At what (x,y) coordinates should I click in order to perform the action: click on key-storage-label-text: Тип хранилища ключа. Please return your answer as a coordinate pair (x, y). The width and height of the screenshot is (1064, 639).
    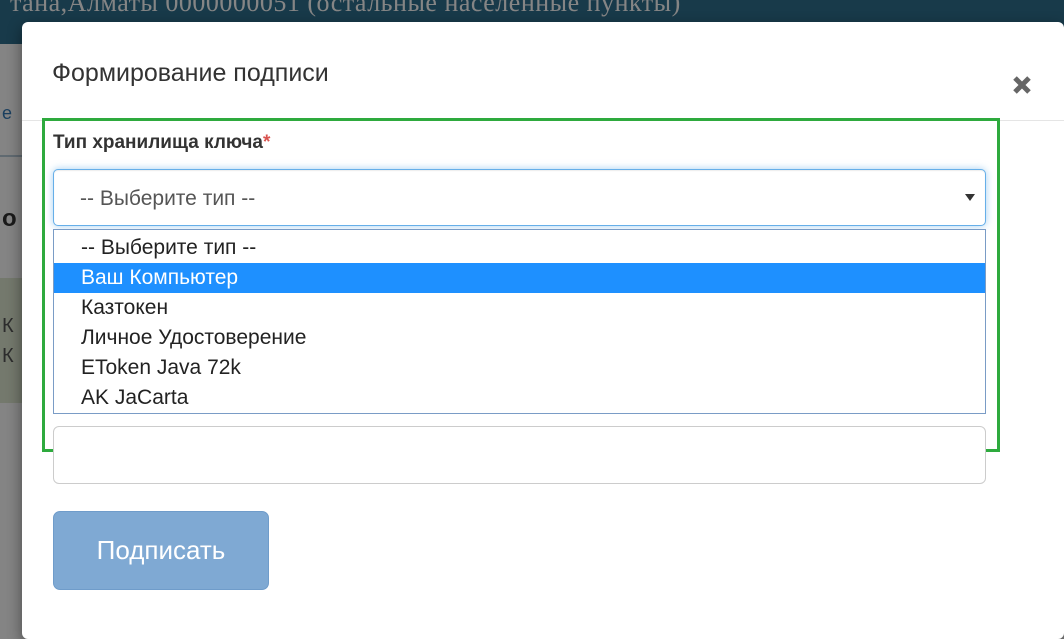
    Looking at the image, I should click on (158, 142).